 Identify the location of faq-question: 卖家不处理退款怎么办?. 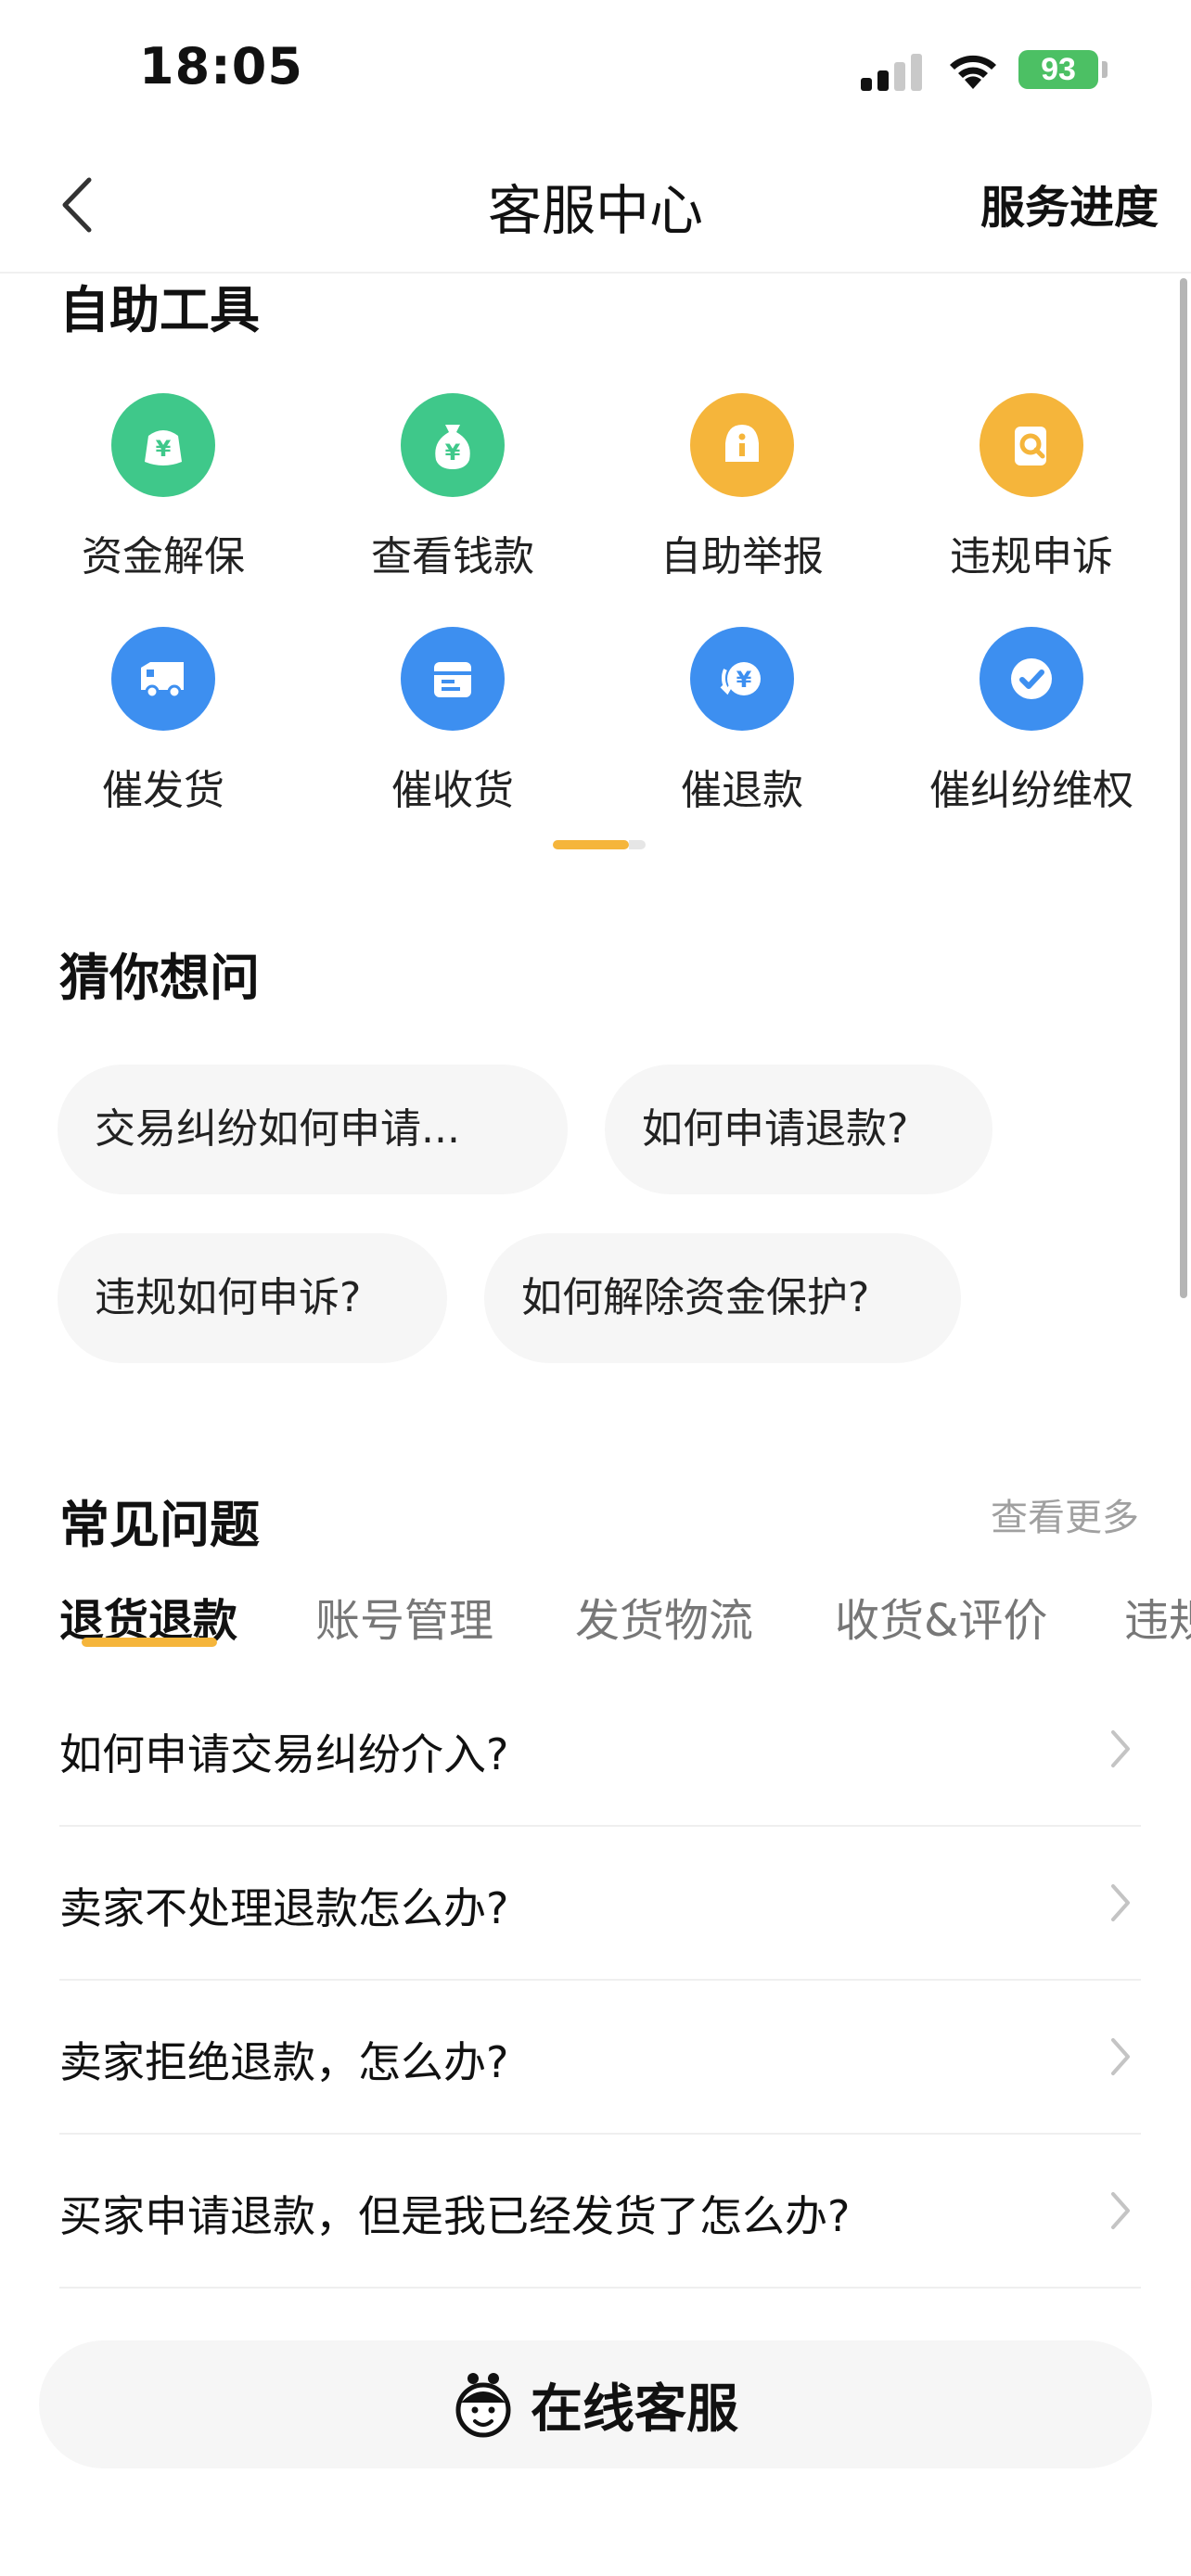
(284, 1908).